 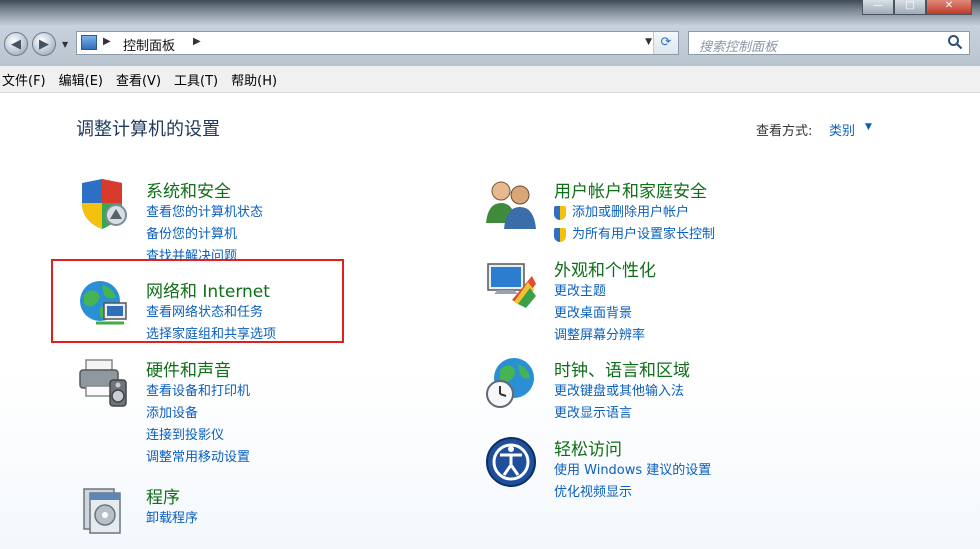 I want to click on address-dropdown-icon: ▼, so click(x=648, y=42).